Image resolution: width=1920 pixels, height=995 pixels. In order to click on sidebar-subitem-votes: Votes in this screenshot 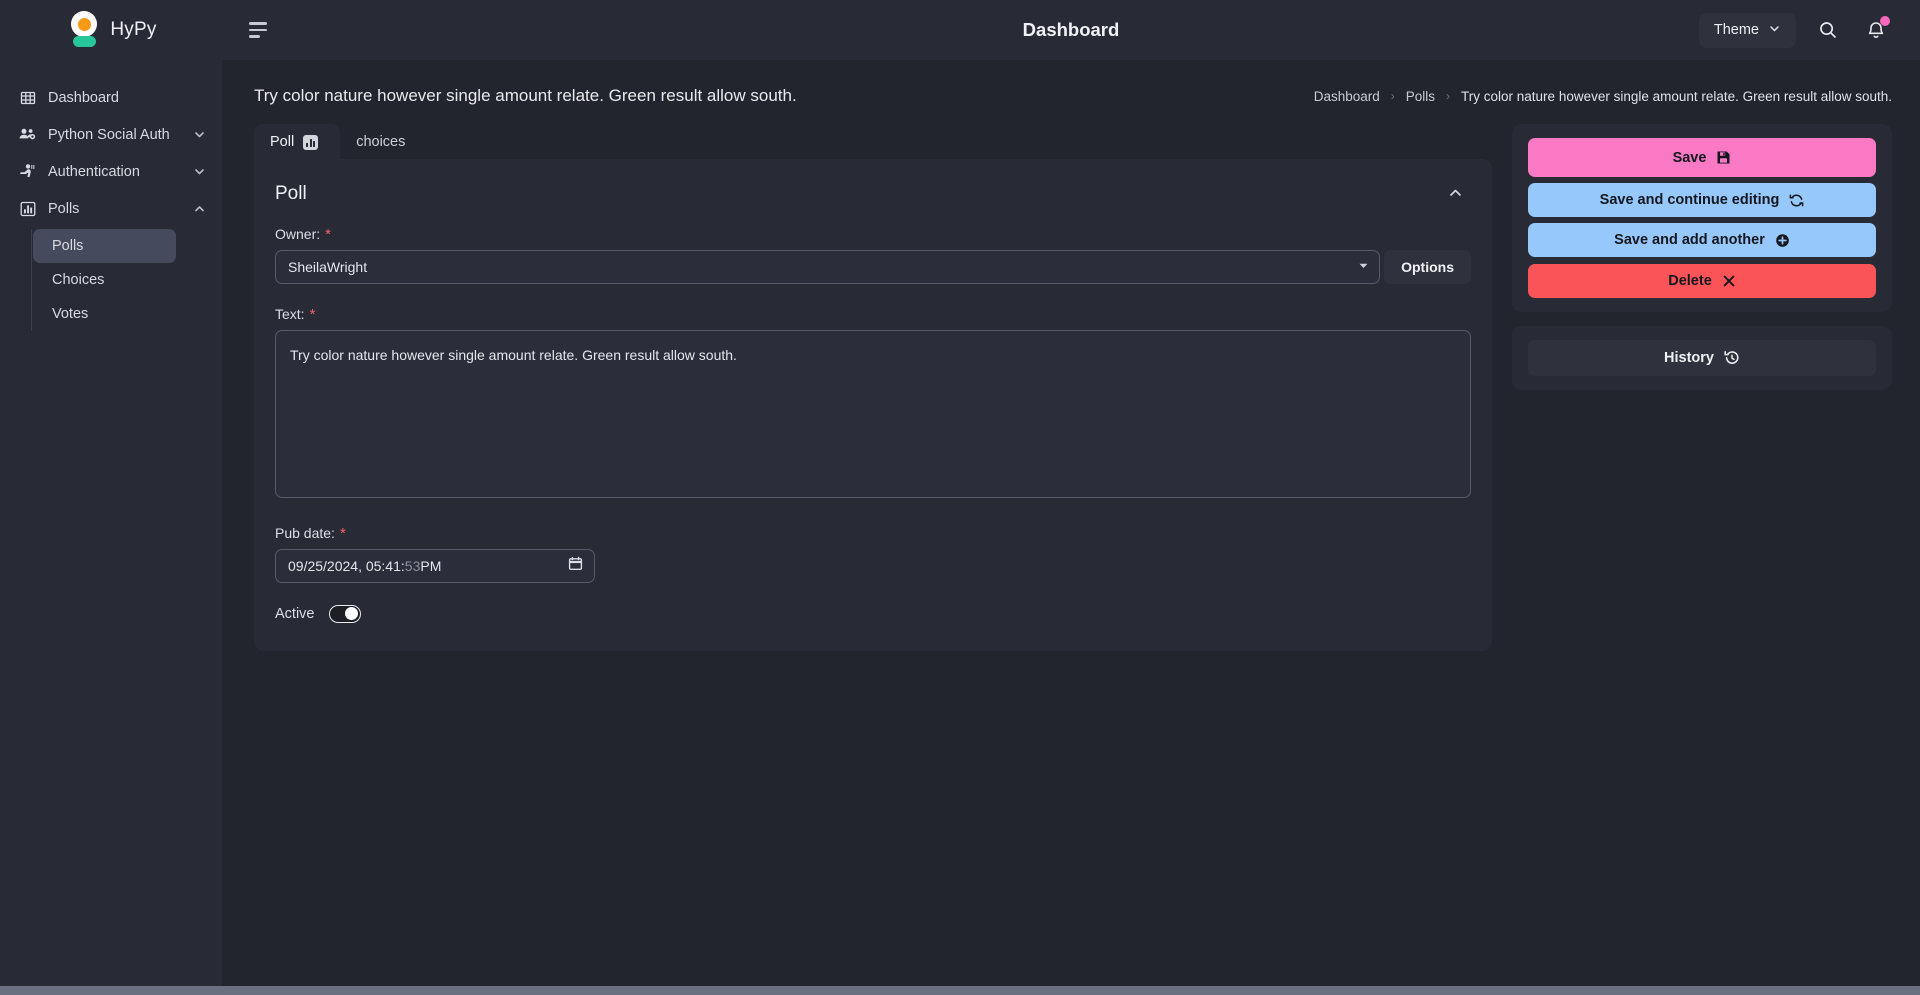, I will do `click(104, 314)`.